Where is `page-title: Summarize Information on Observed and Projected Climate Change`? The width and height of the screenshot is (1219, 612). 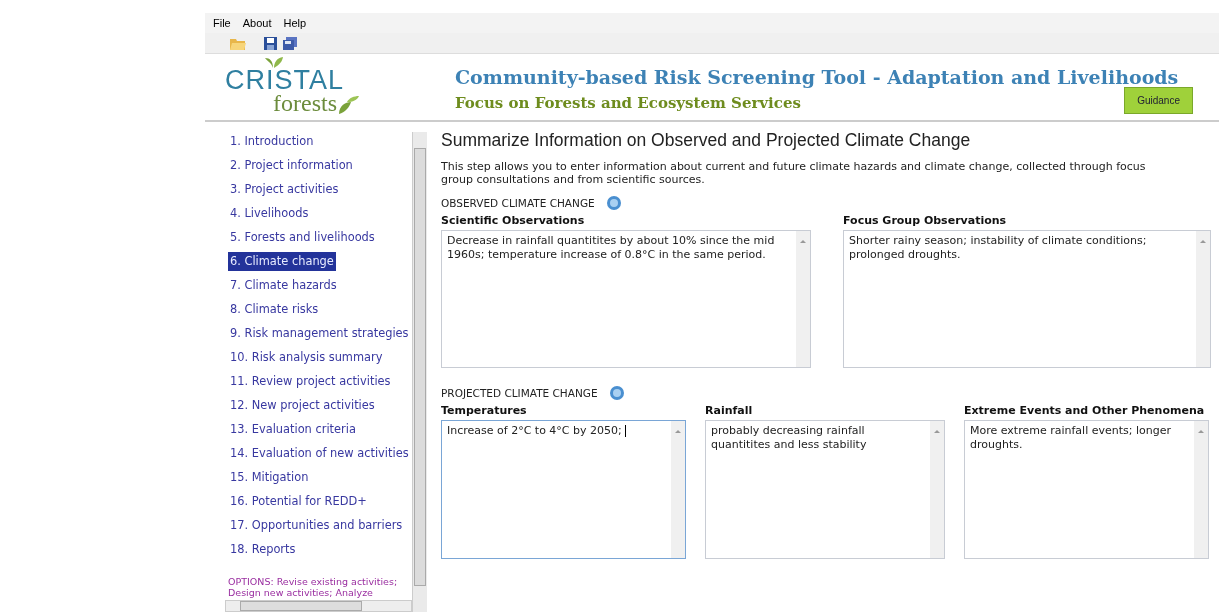 page-title: Summarize Information on Observed and Projected Climate Change is located at coordinates (706, 140).